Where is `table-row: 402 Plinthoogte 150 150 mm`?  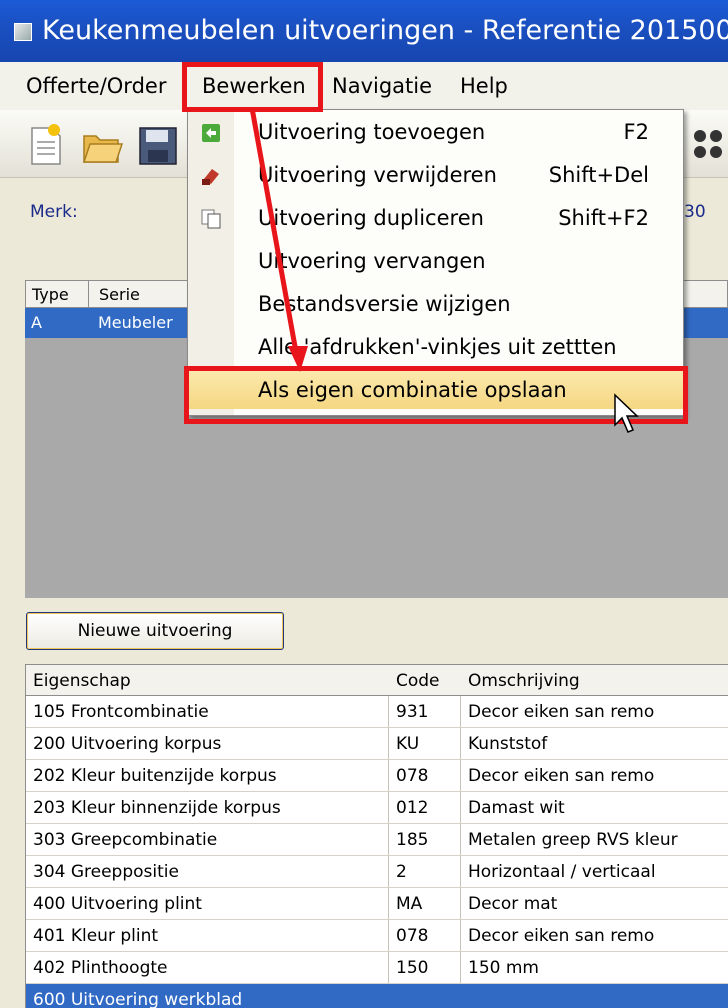
table-row: 402 Plinthoogte 150 150 mm is located at coordinates (377, 968).